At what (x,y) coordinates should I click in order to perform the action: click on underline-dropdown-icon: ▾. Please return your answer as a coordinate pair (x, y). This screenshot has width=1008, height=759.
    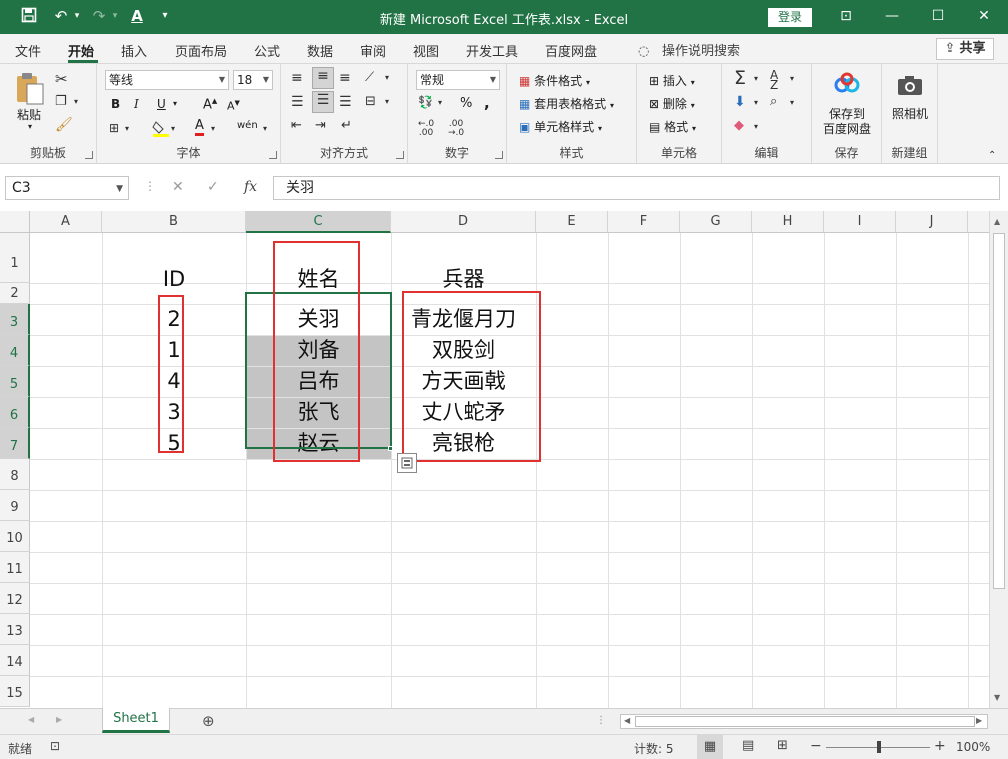
    Looking at the image, I should click on (175, 103).